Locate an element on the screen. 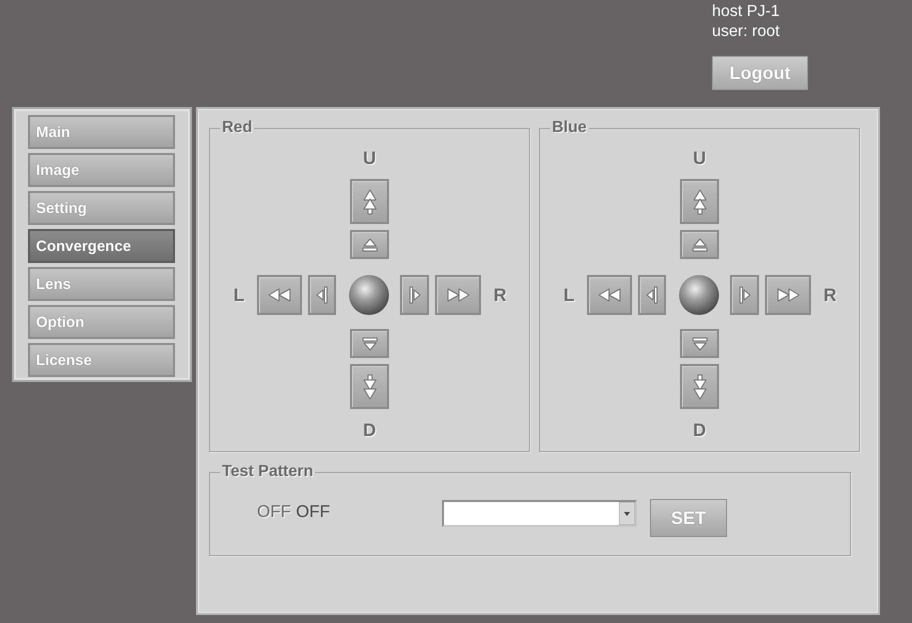 Image resolution: width=912 pixels, height=623 pixels. pattern-state-label: OFF is located at coordinates (274, 512).